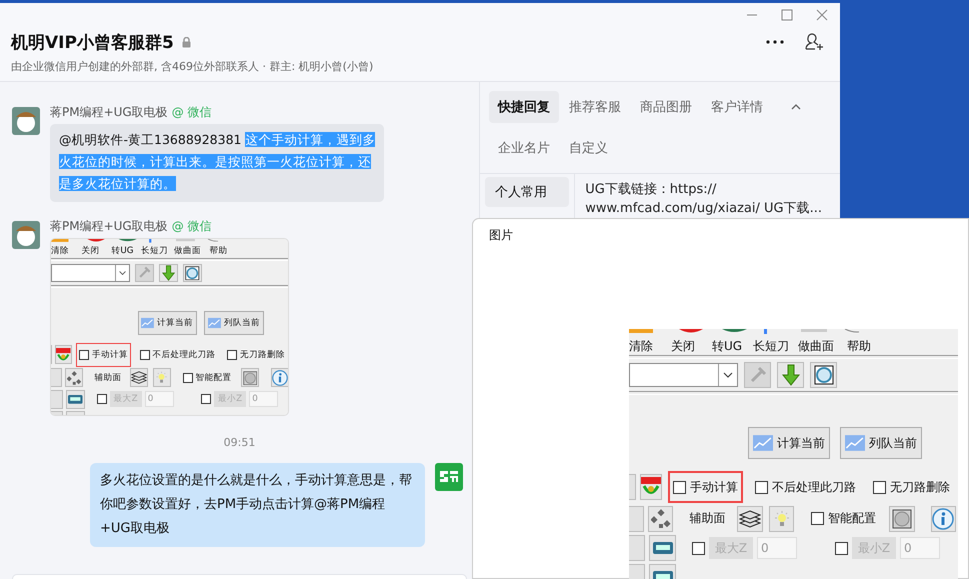  I want to click on panel-tab: 推荐客服, so click(595, 107).